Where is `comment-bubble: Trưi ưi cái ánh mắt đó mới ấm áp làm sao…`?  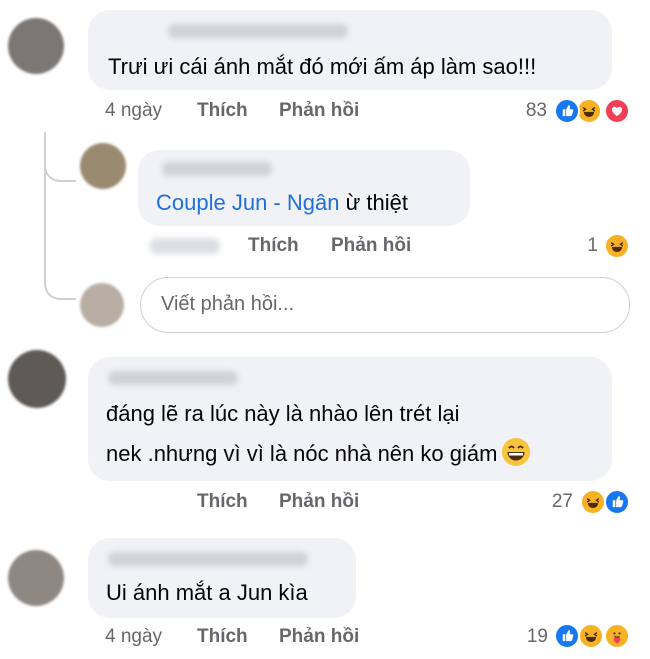 comment-bubble: Trưi ưi cái ánh mắt đó mới ấm áp làm sao… is located at coordinates (350, 50).